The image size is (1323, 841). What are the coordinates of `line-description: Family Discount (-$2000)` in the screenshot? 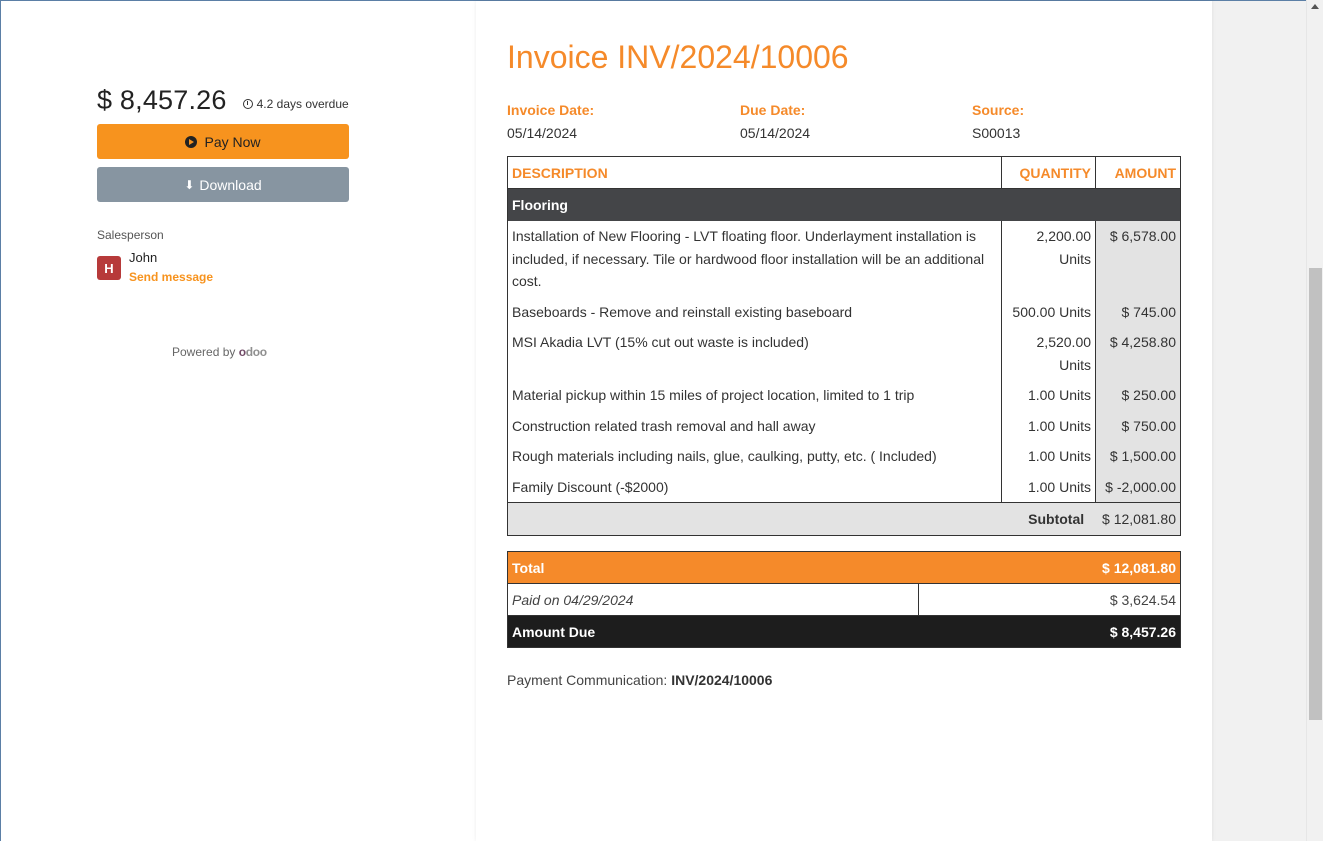 It's located at (754, 487).